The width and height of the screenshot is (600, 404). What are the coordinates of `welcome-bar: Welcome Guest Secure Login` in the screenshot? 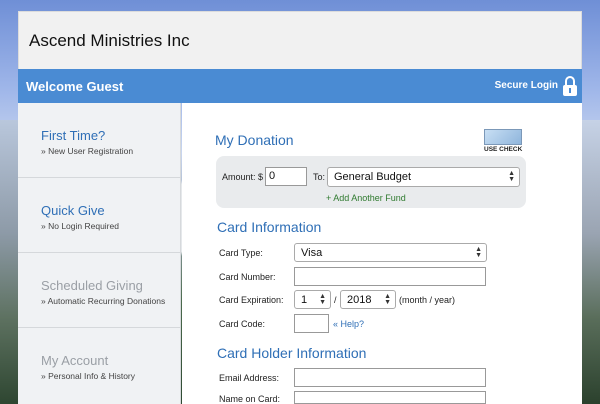 It's located at (300, 86).